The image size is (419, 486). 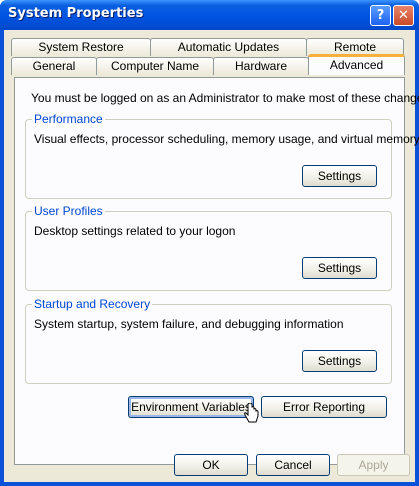 What do you see at coordinates (339, 268) in the screenshot?
I see `user-profiles-settings-button: Settings` at bounding box center [339, 268].